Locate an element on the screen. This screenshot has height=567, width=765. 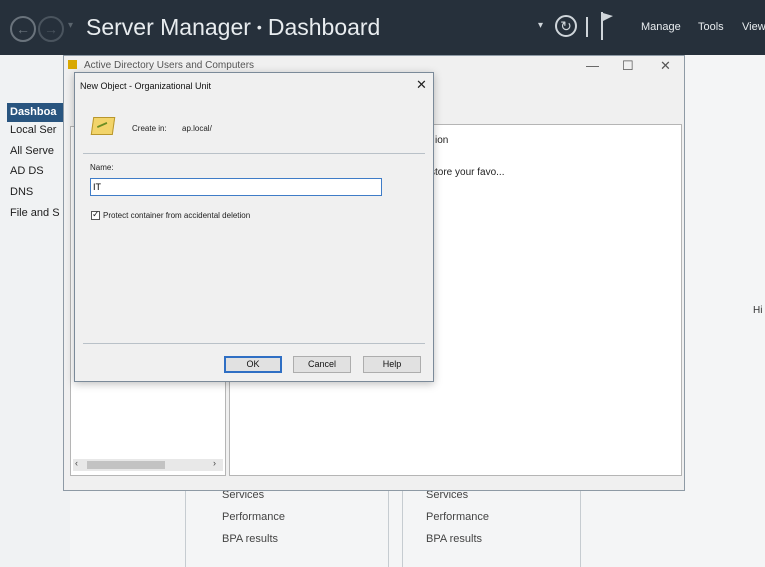
ou-folder-icon is located at coordinates (103, 126).